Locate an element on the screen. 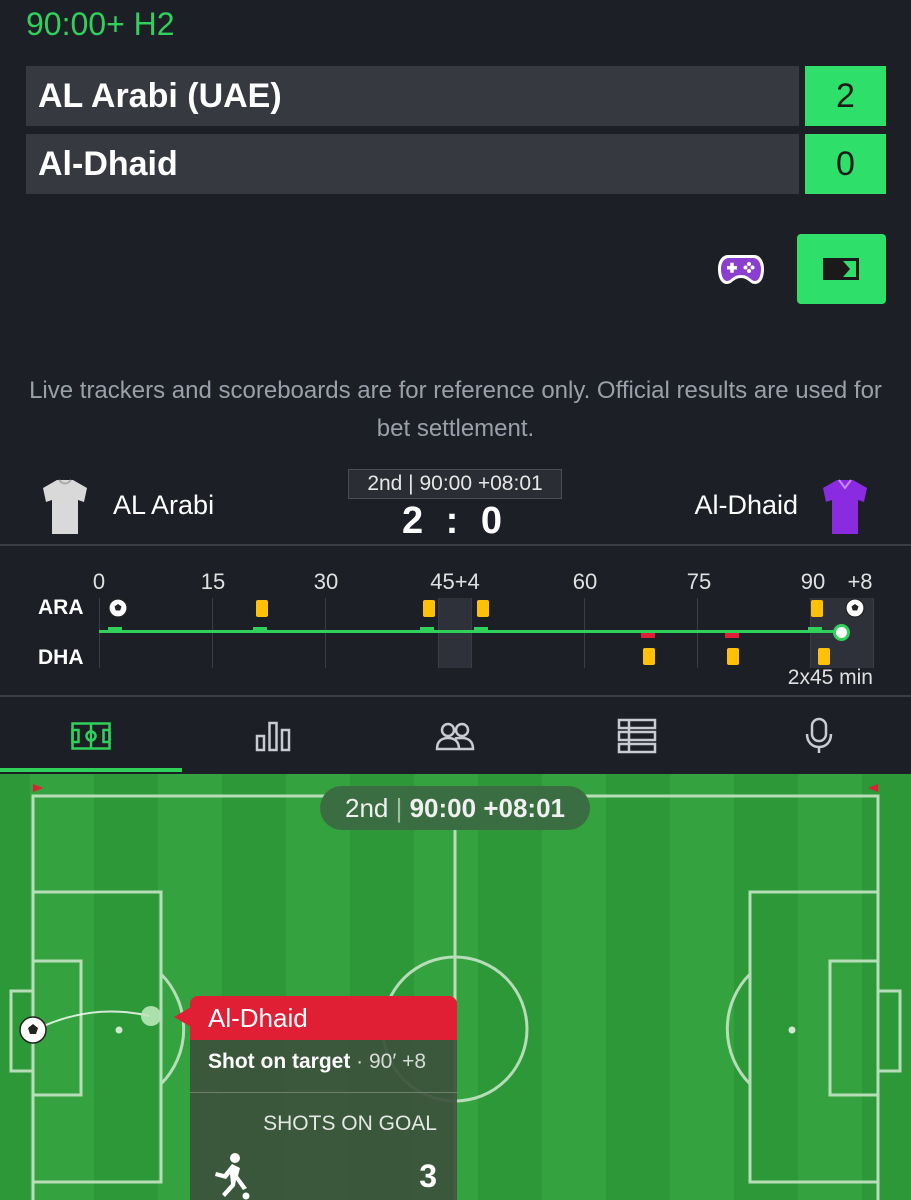 The image size is (911, 1200). tl-tick: 75 is located at coordinates (699, 581).